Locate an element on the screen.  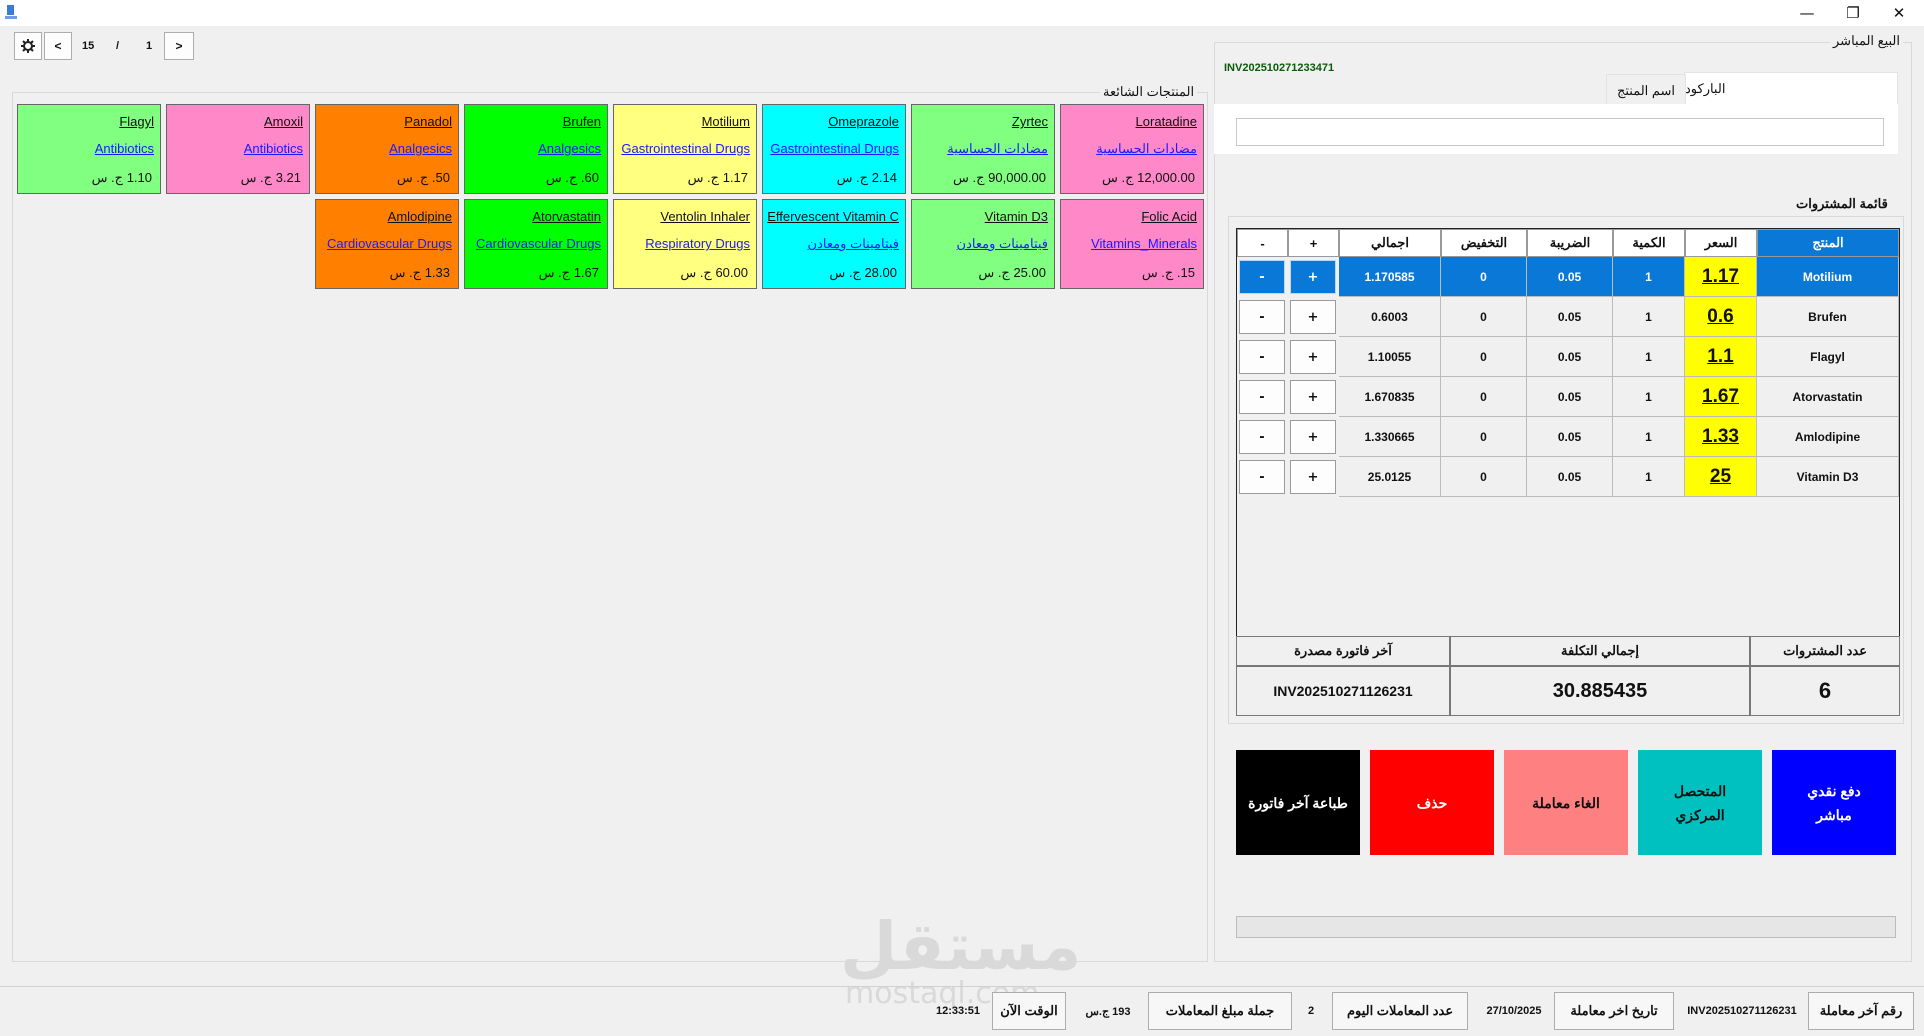
last-transaction-button: رقم آخر معاملة is located at coordinates (1861, 1011).